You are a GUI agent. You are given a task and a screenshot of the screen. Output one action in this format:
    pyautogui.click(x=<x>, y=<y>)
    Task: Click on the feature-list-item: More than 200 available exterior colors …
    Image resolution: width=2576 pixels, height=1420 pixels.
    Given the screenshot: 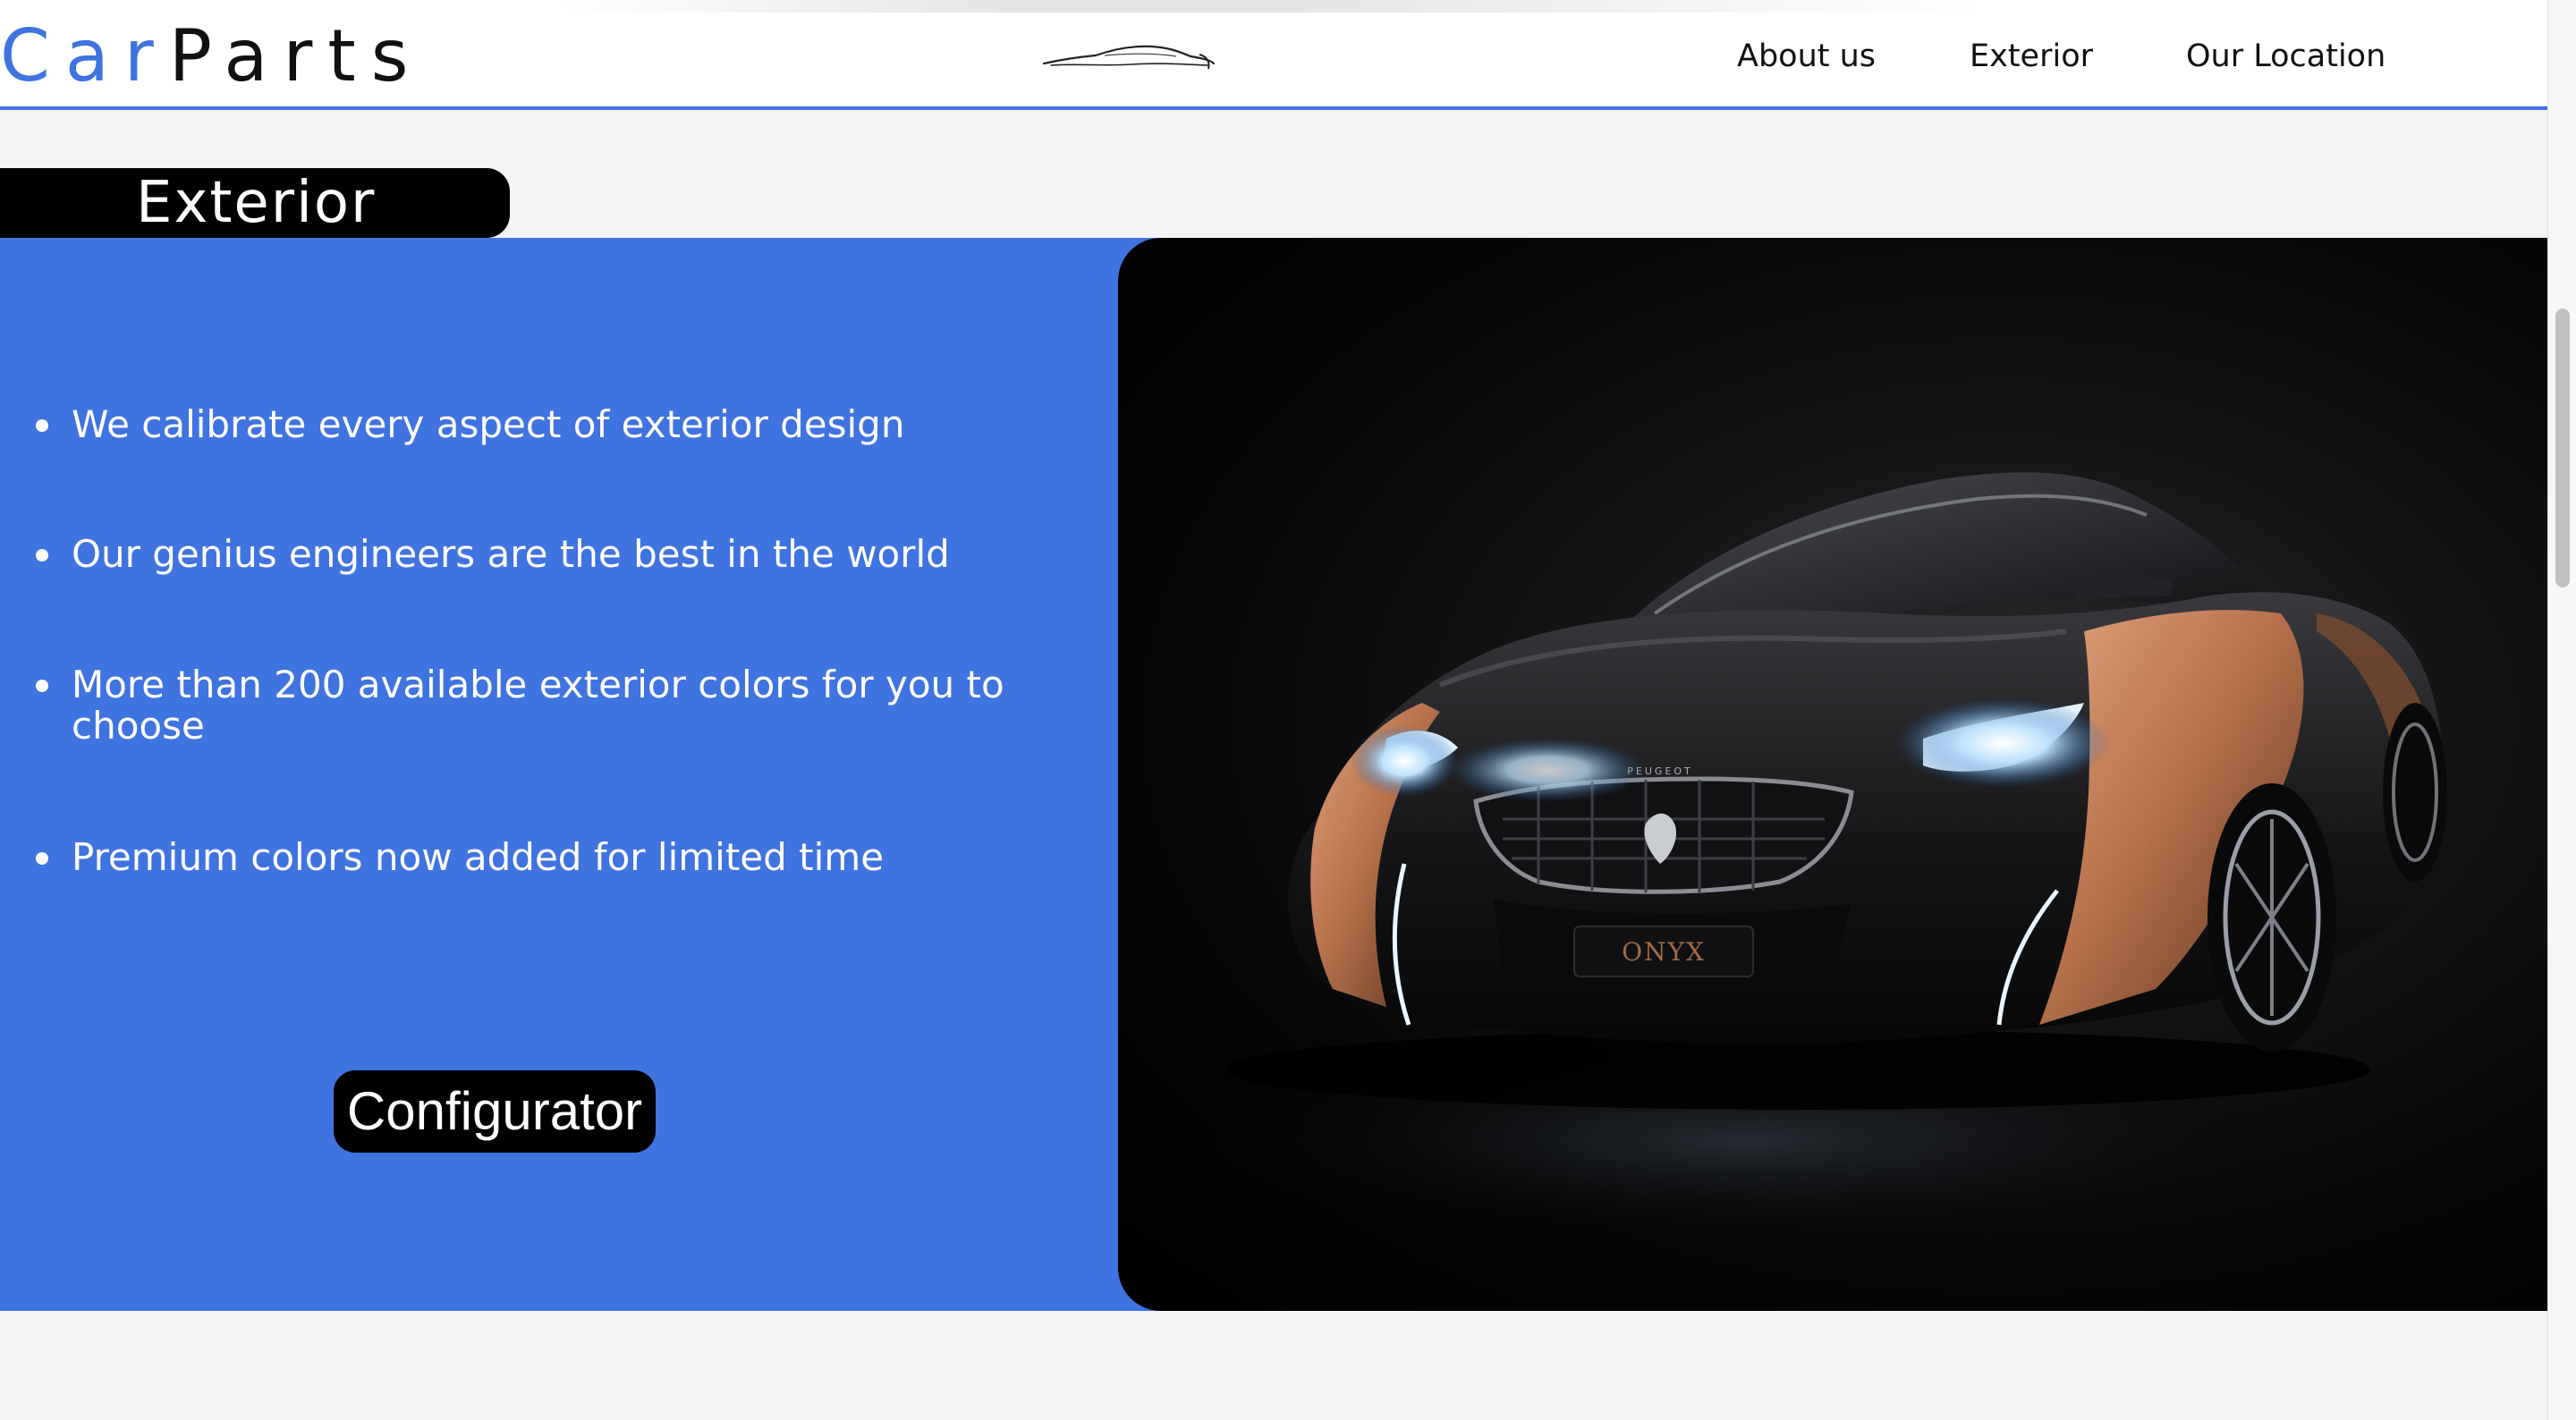 What is the action you would take?
    pyautogui.click(x=563, y=706)
    